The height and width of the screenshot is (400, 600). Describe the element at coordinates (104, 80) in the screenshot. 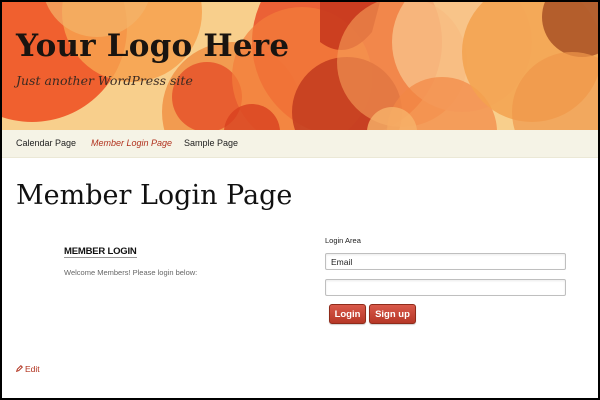

I see `site-description: Just another WordPress site` at that location.